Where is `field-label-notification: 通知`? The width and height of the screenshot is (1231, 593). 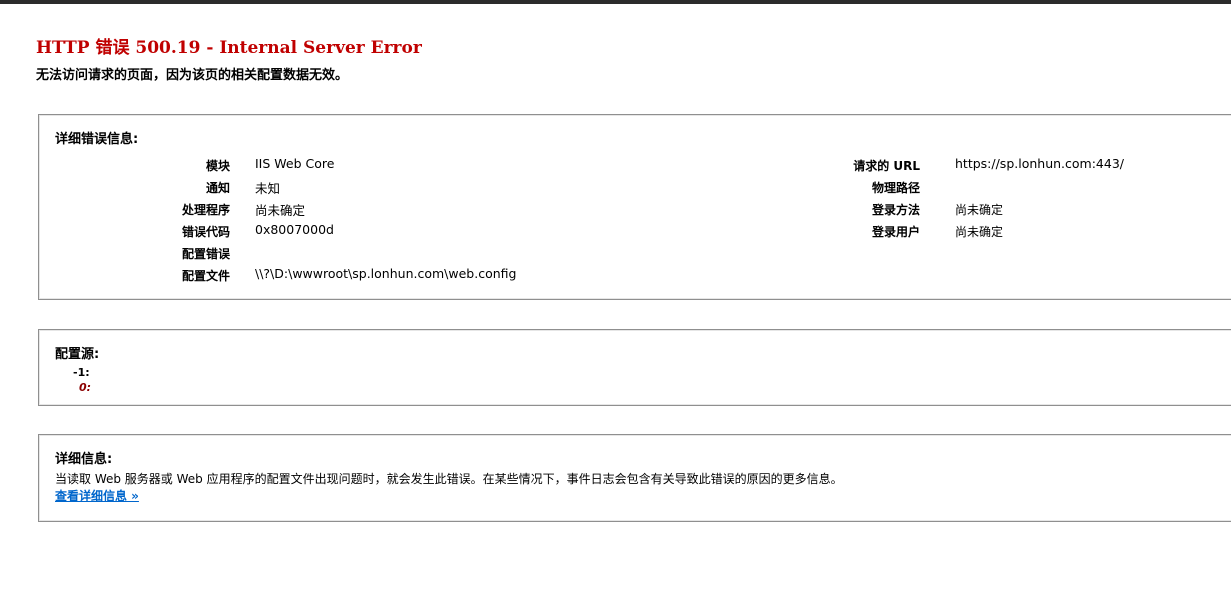 field-label-notification: 通知 is located at coordinates (217, 188).